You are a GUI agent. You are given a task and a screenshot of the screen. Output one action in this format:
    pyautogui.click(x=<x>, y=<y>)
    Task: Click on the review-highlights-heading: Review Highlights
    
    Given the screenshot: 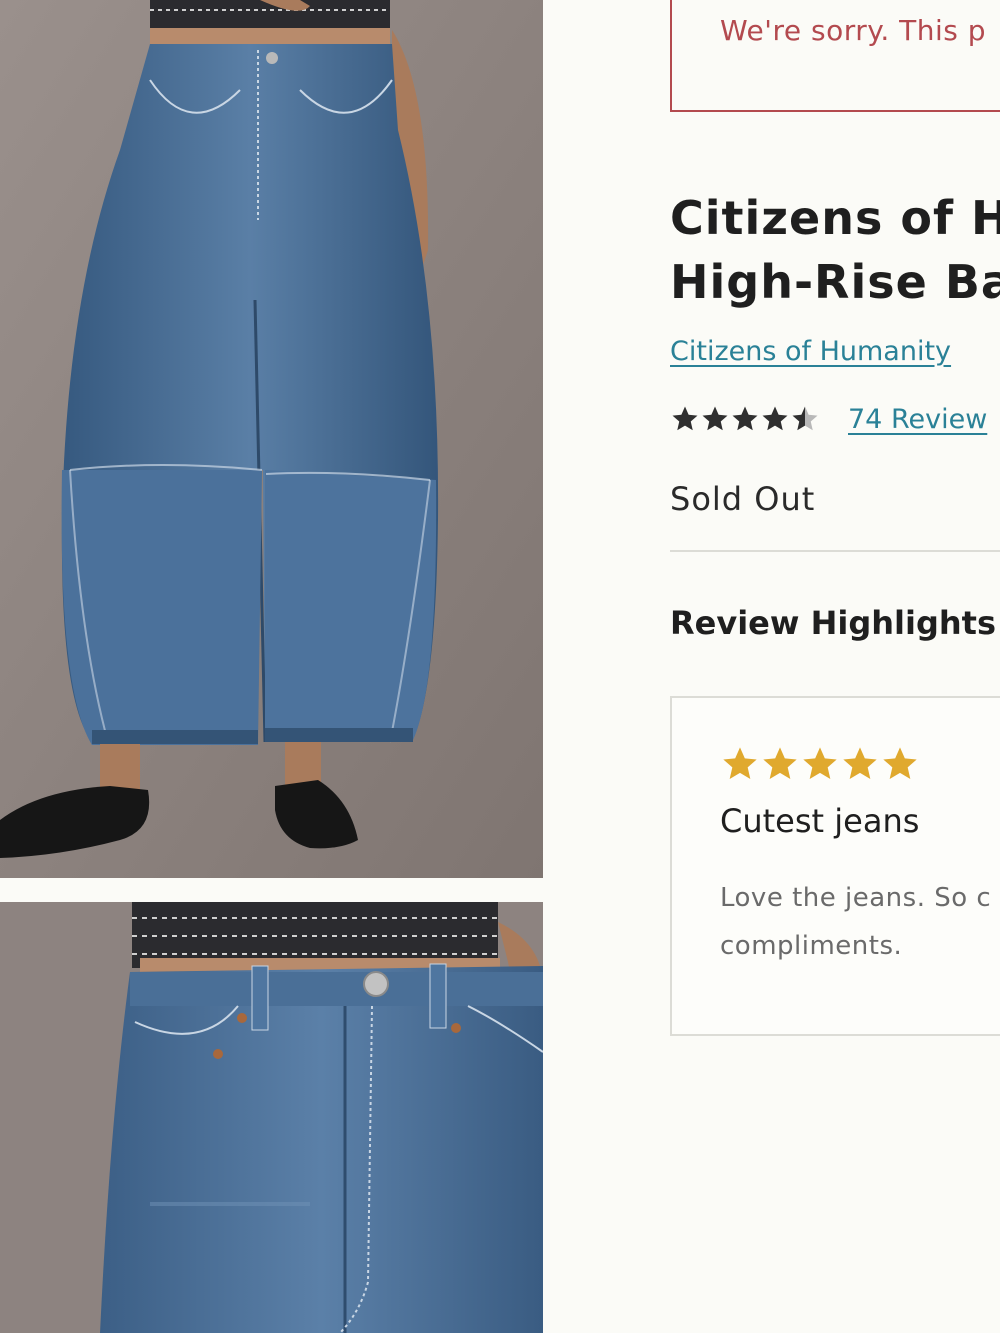 What is the action you would take?
    pyautogui.click(x=833, y=623)
    